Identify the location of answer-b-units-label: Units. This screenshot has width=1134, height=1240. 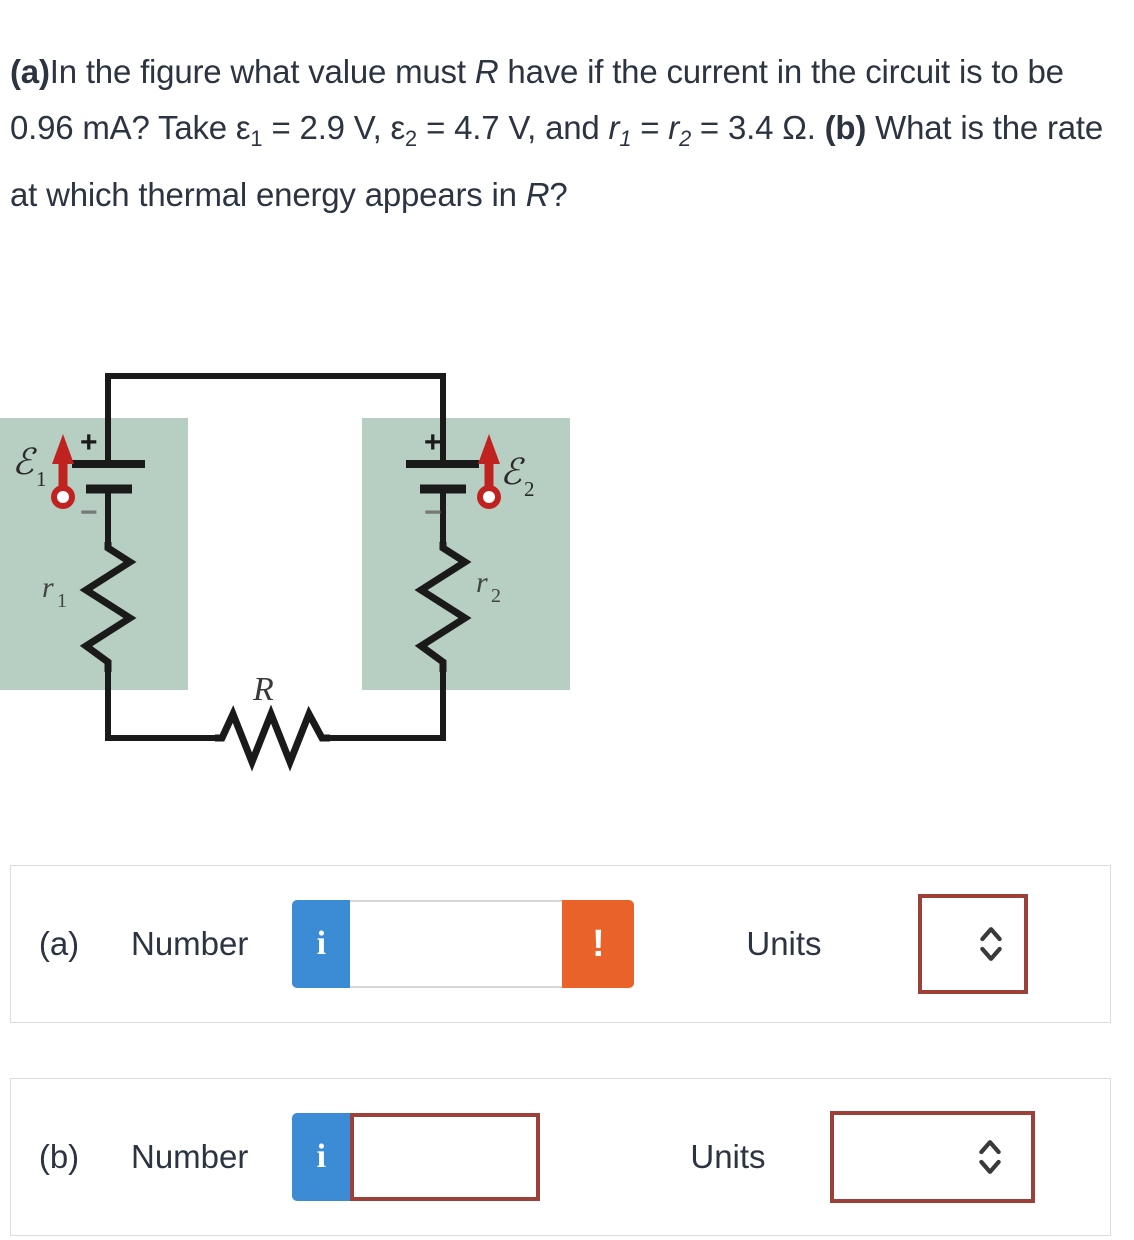
(728, 1156).